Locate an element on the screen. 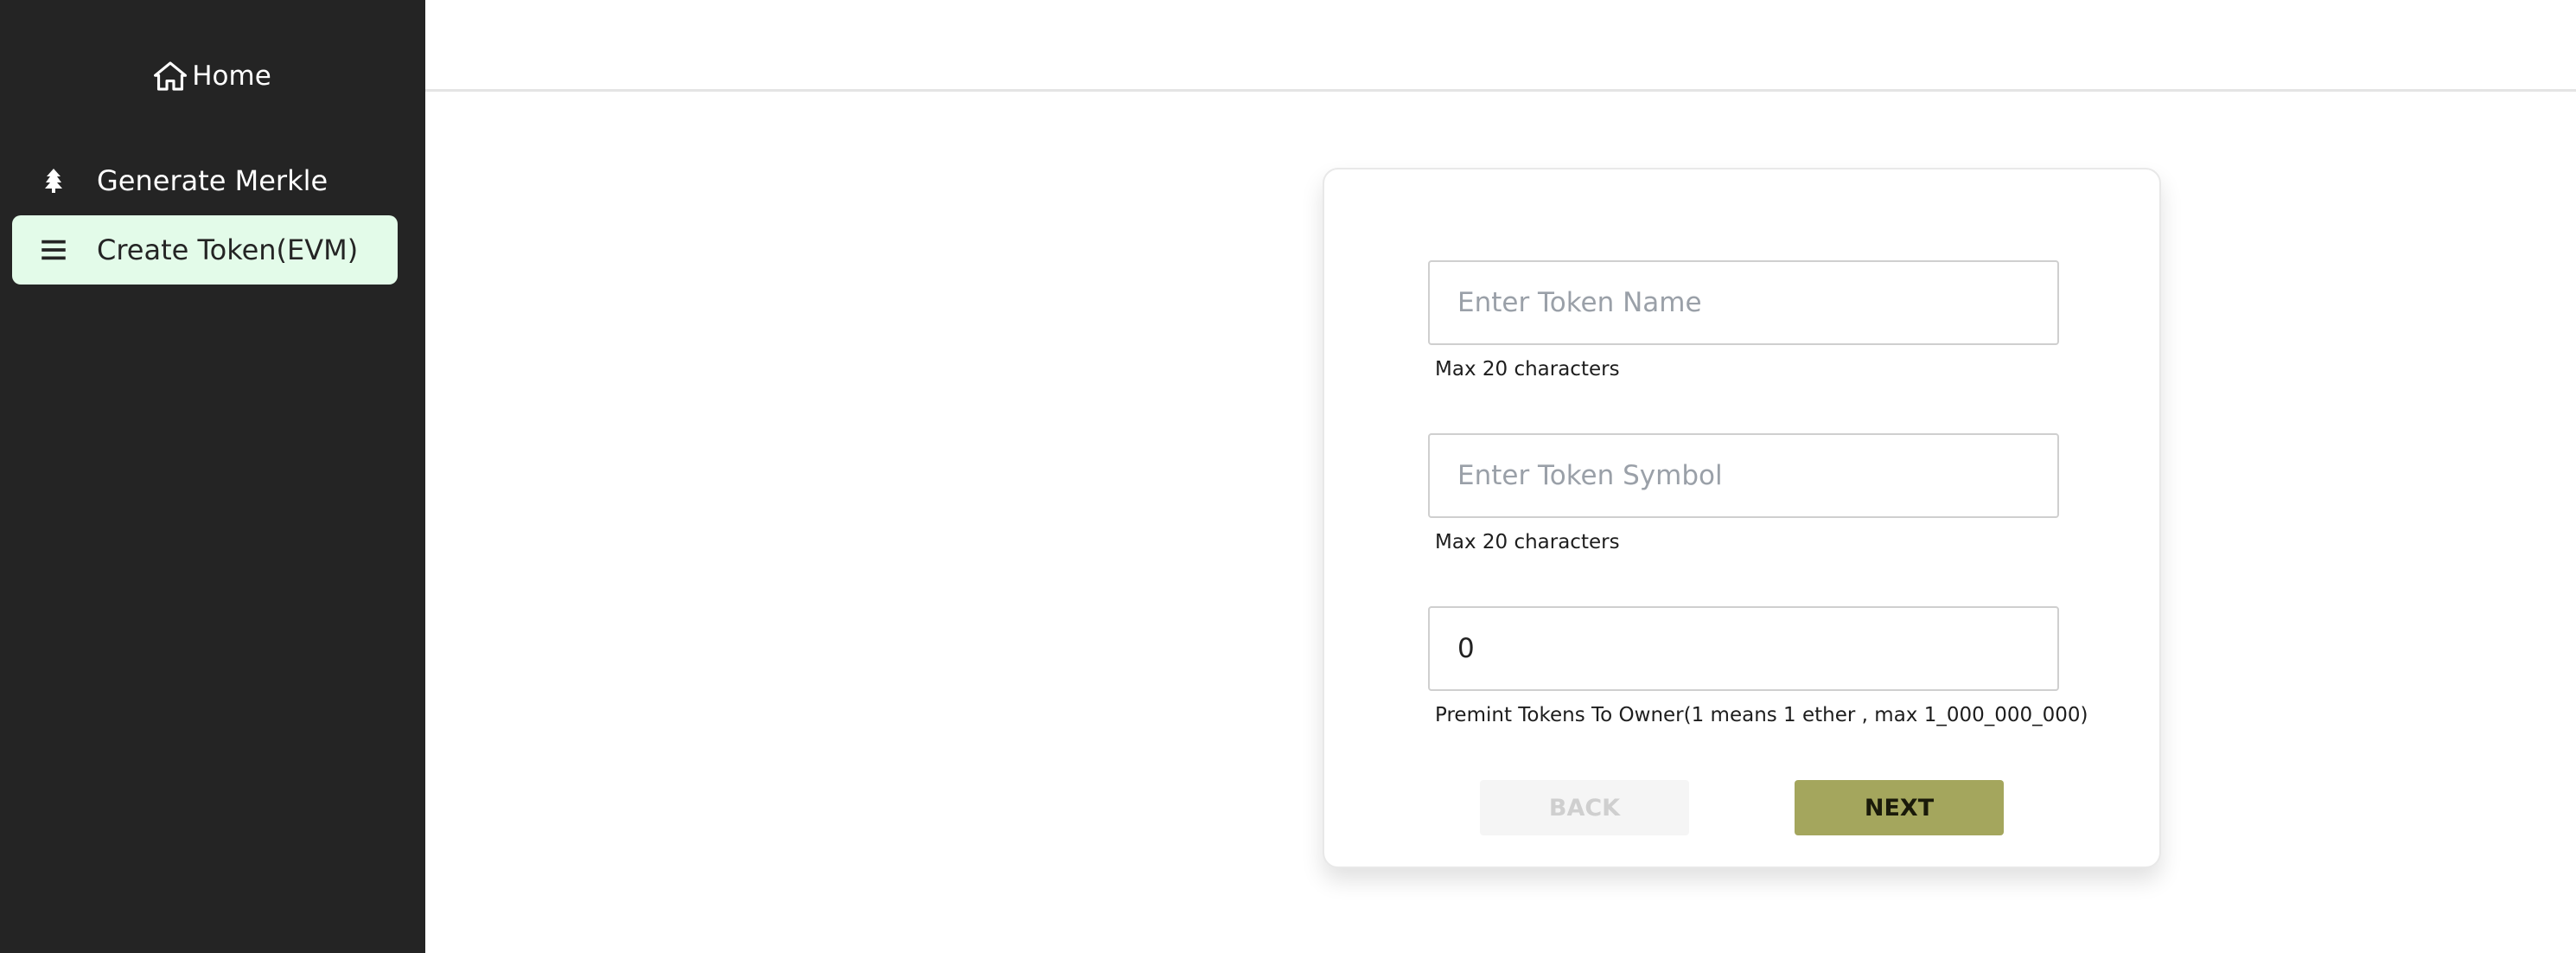 The height and width of the screenshot is (953, 2576). next-button: NEXT is located at coordinates (1899, 807).